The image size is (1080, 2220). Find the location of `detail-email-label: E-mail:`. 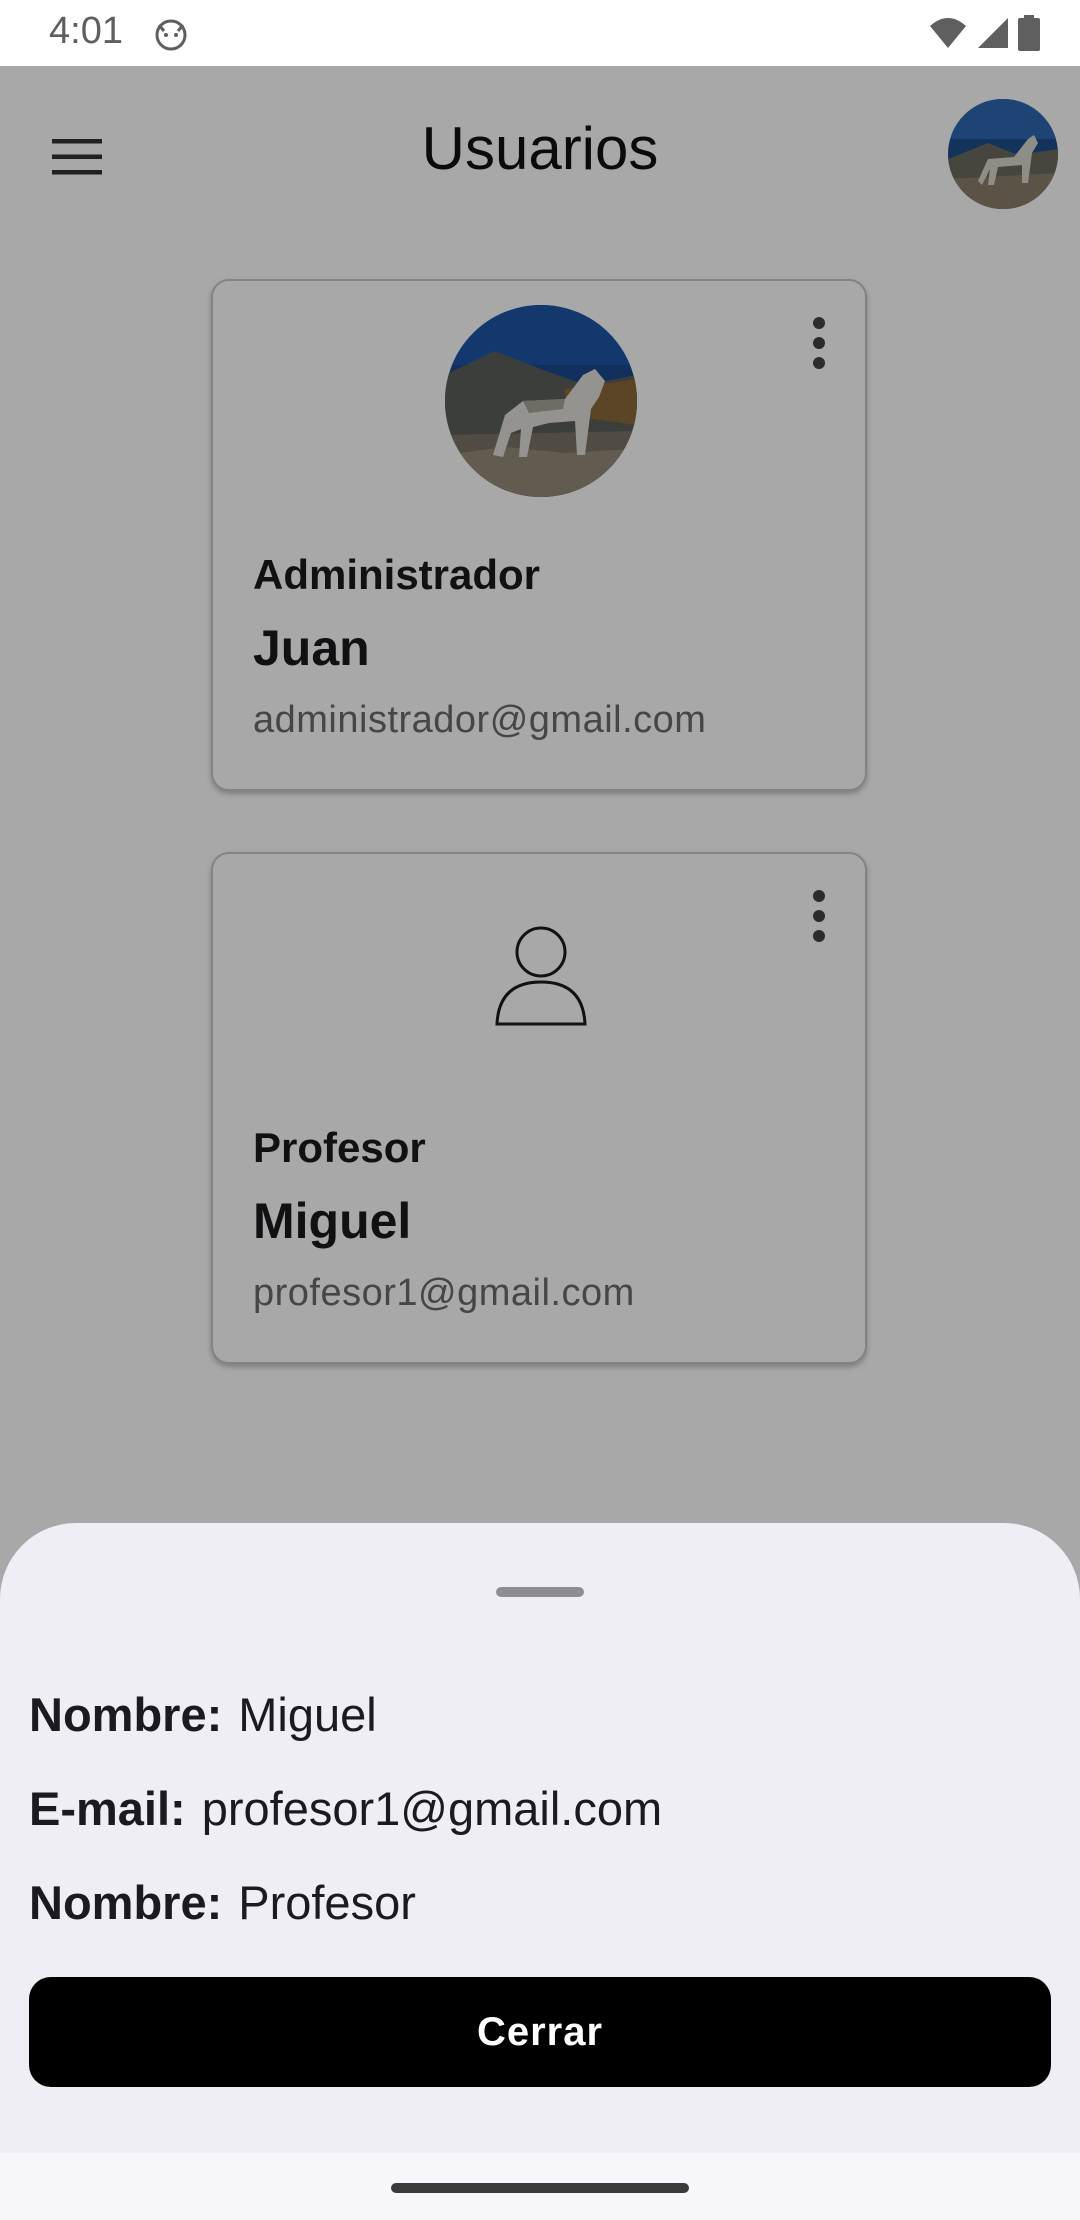

detail-email-label: E-mail: is located at coordinates (107, 1808).